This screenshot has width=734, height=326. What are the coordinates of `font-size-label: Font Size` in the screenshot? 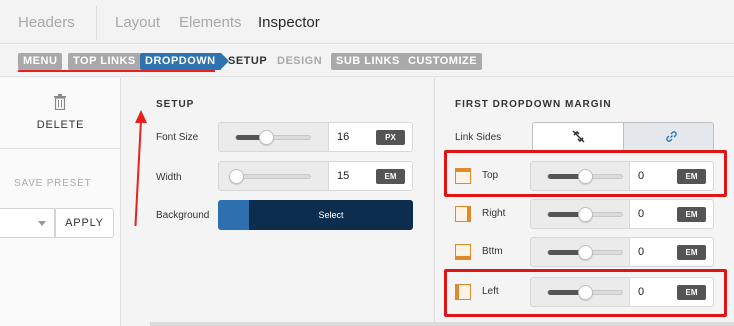 It's located at (177, 137).